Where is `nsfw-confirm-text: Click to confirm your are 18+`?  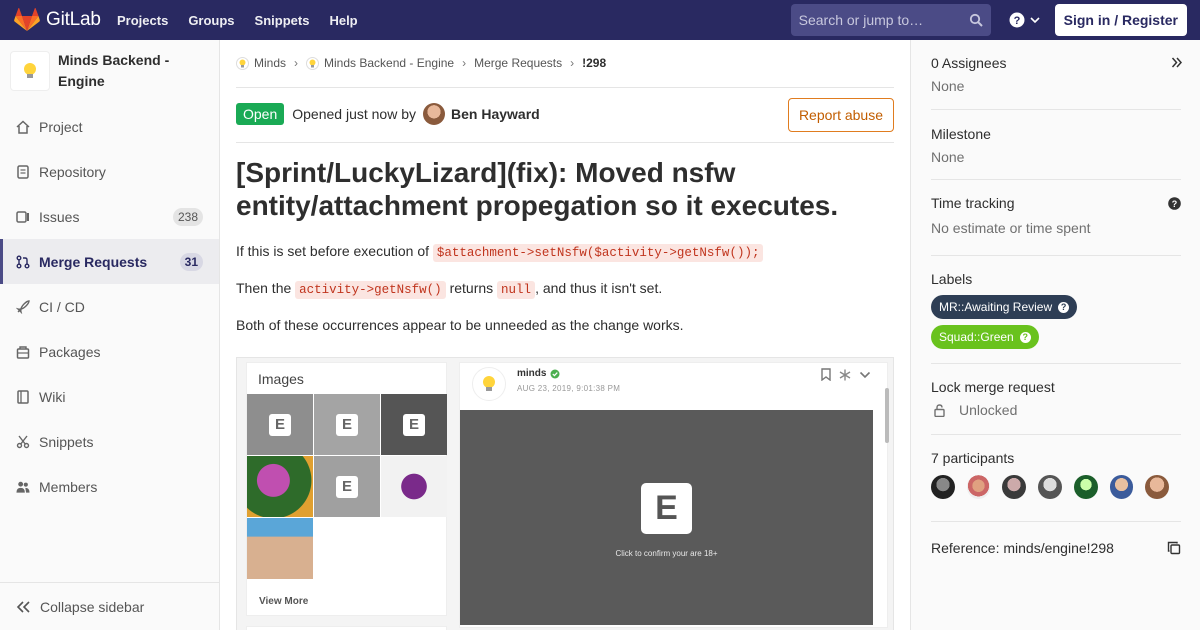 nsfw-confirm-text: Click to confirm your are 18+ is located at coordinates (666, 553).